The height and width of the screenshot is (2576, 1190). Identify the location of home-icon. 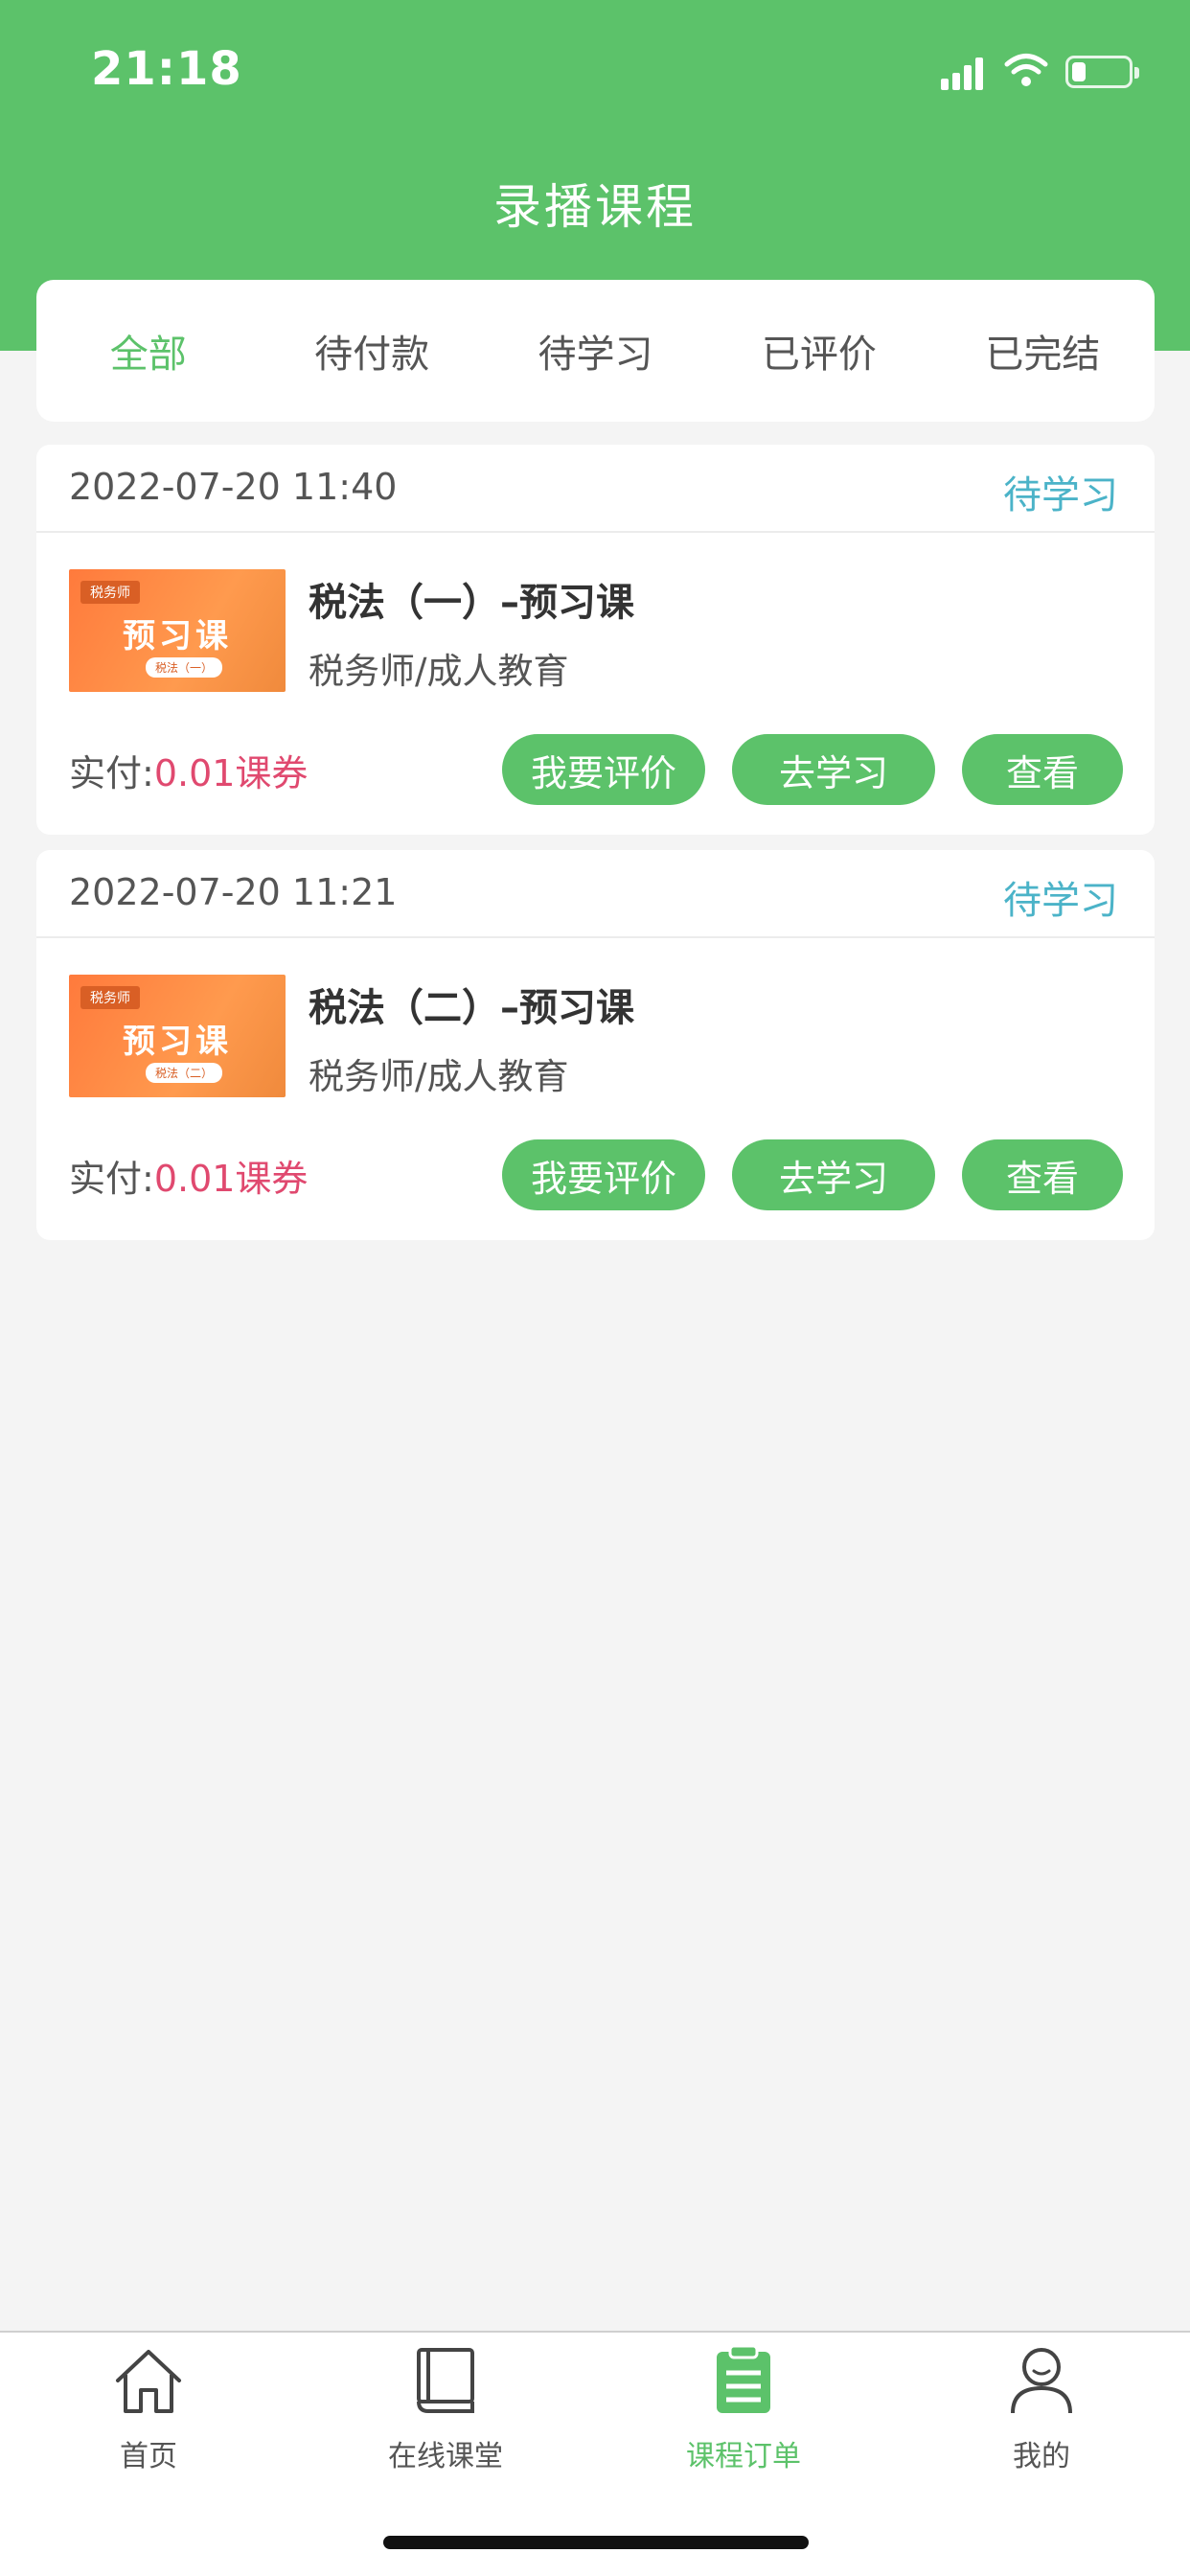
(148, 2381).